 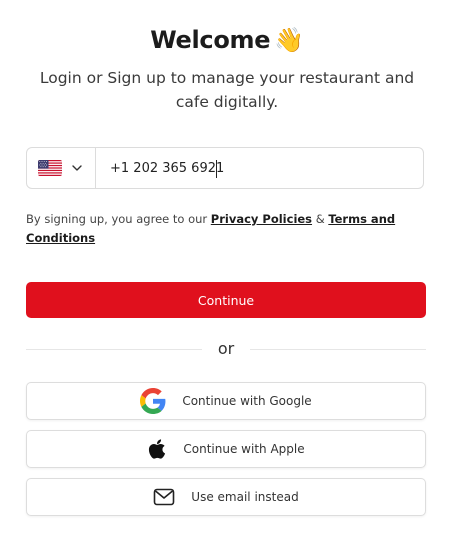 I want to click on use-email-button: Use email instead, so click(x=226, y=497).